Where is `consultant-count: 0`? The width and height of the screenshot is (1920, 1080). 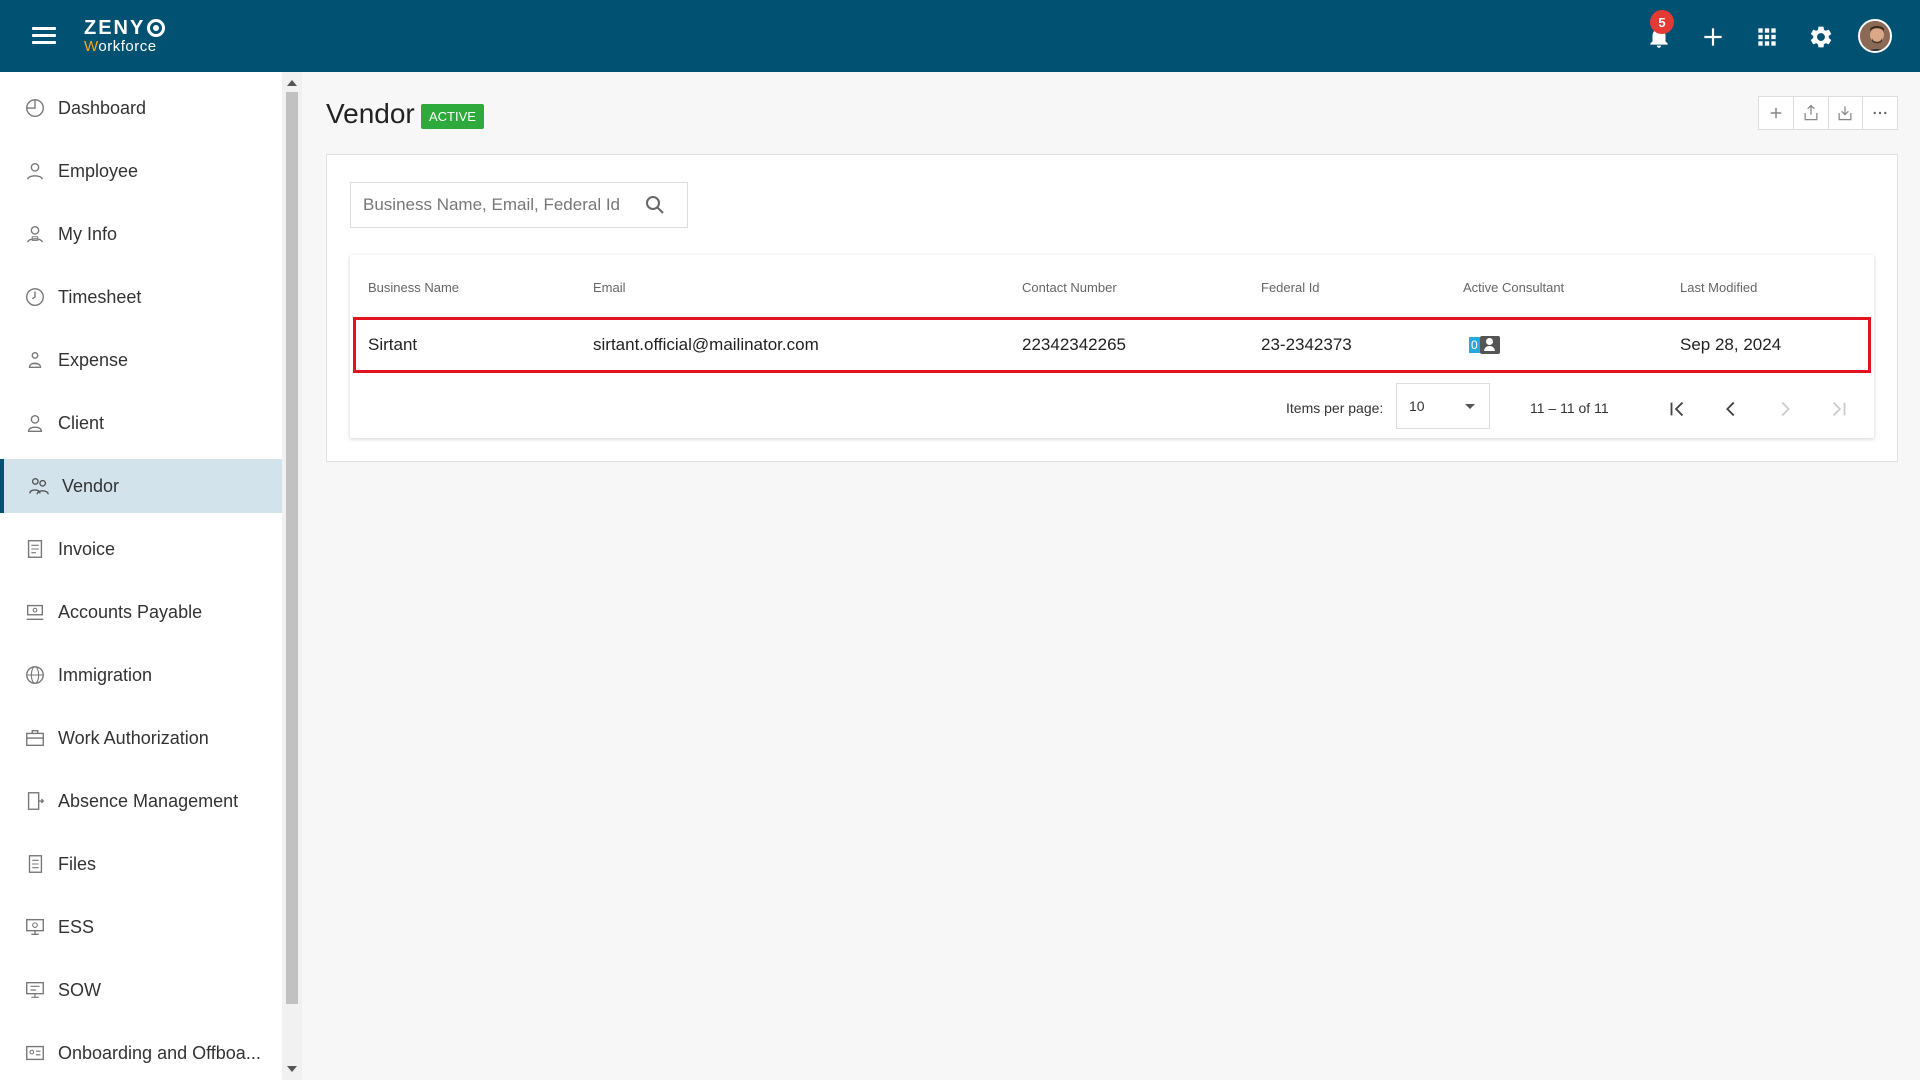
consultant-count: 0 is located at coordinates (1474, 345).